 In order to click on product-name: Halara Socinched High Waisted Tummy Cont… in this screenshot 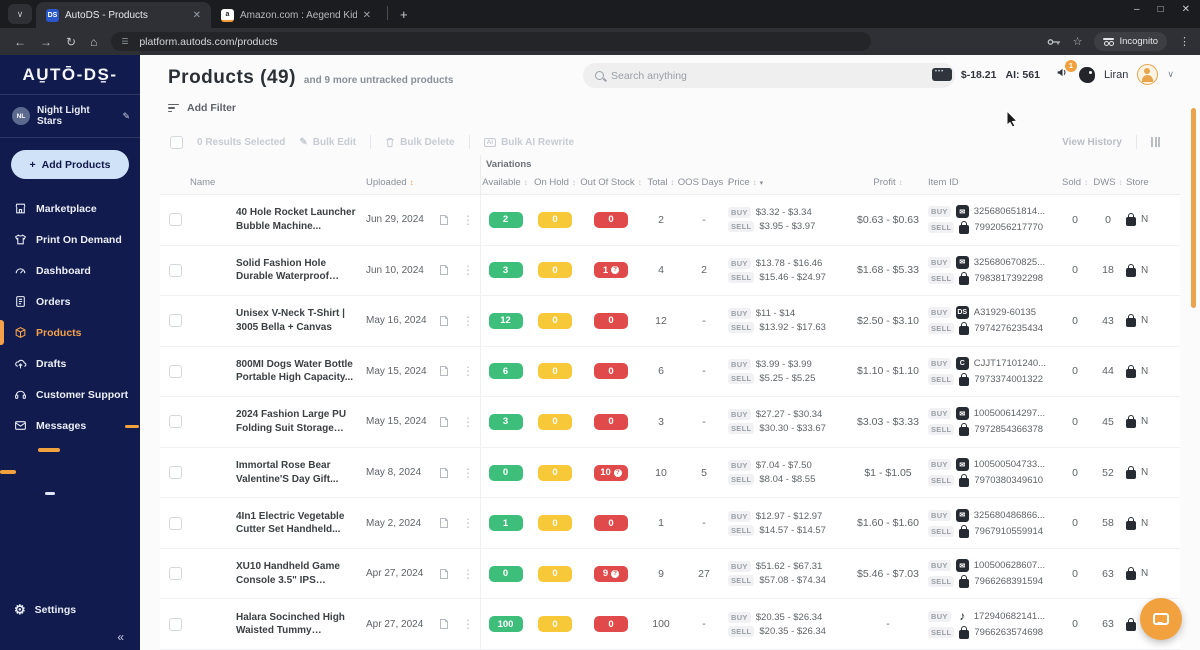, I will do `click(301, 624)`.